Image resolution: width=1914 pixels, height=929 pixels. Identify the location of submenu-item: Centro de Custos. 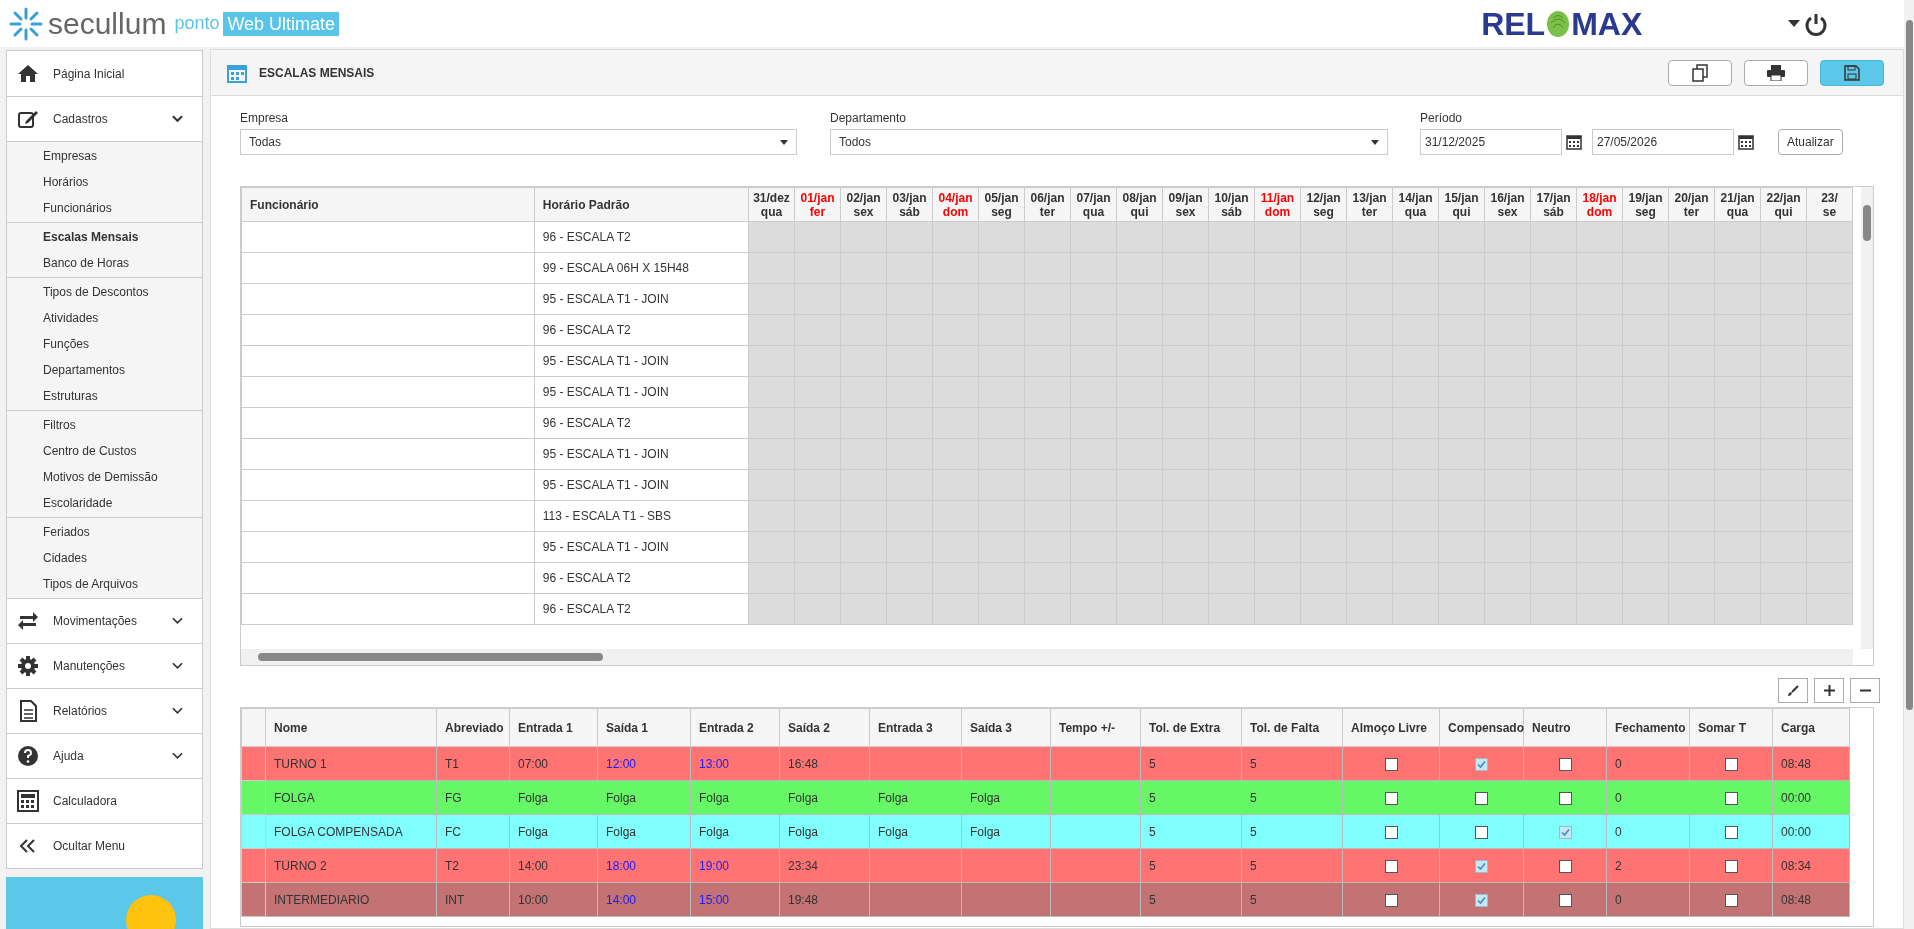
(104, 451).